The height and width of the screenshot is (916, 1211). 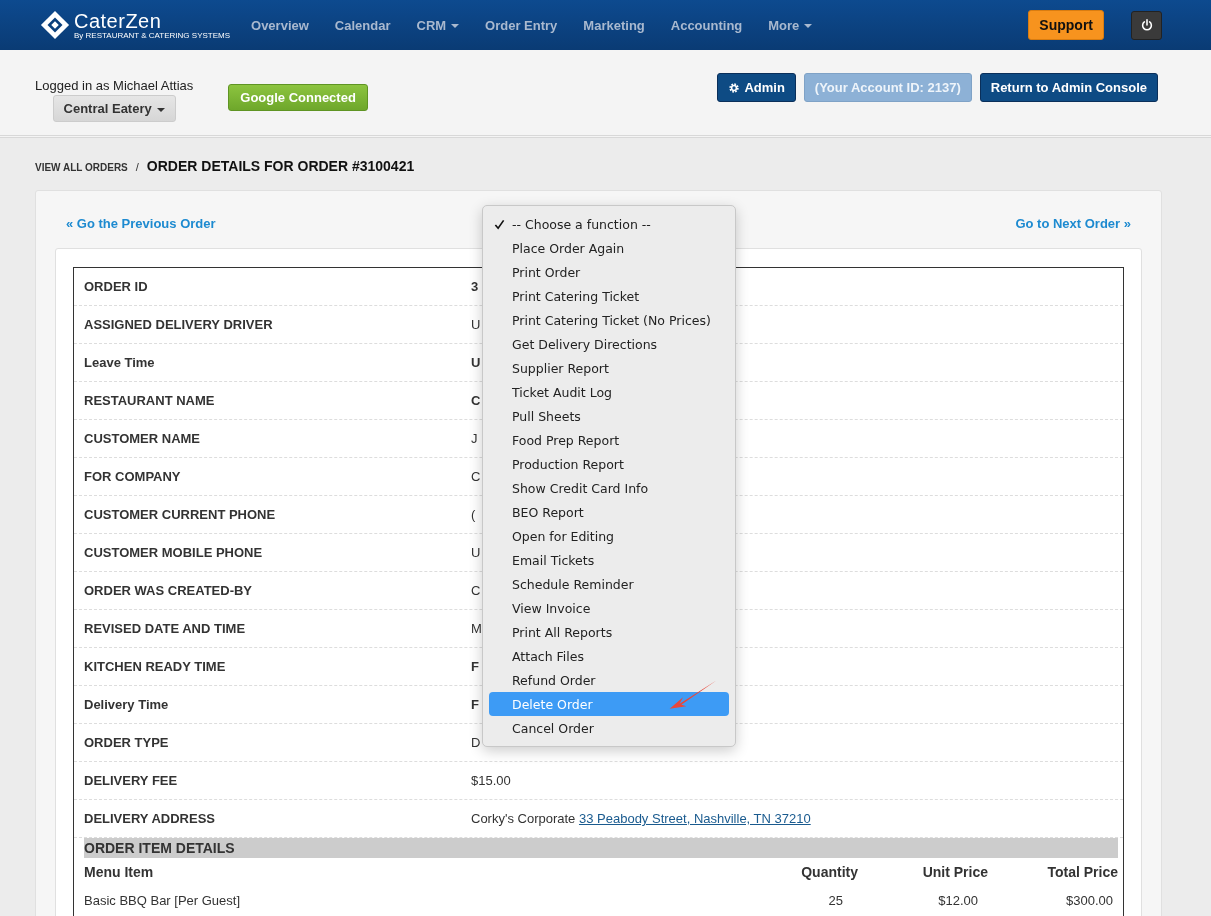 I want to click on section-header: ORDER ITEM DETAILS, so click(x=601, y=848).